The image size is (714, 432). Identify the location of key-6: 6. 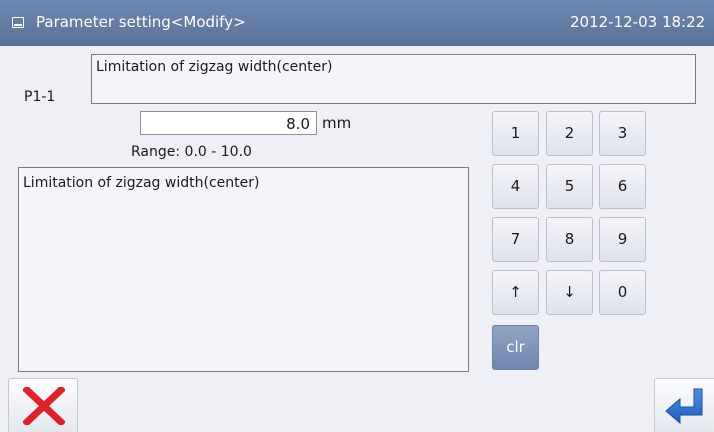
(622, 186).